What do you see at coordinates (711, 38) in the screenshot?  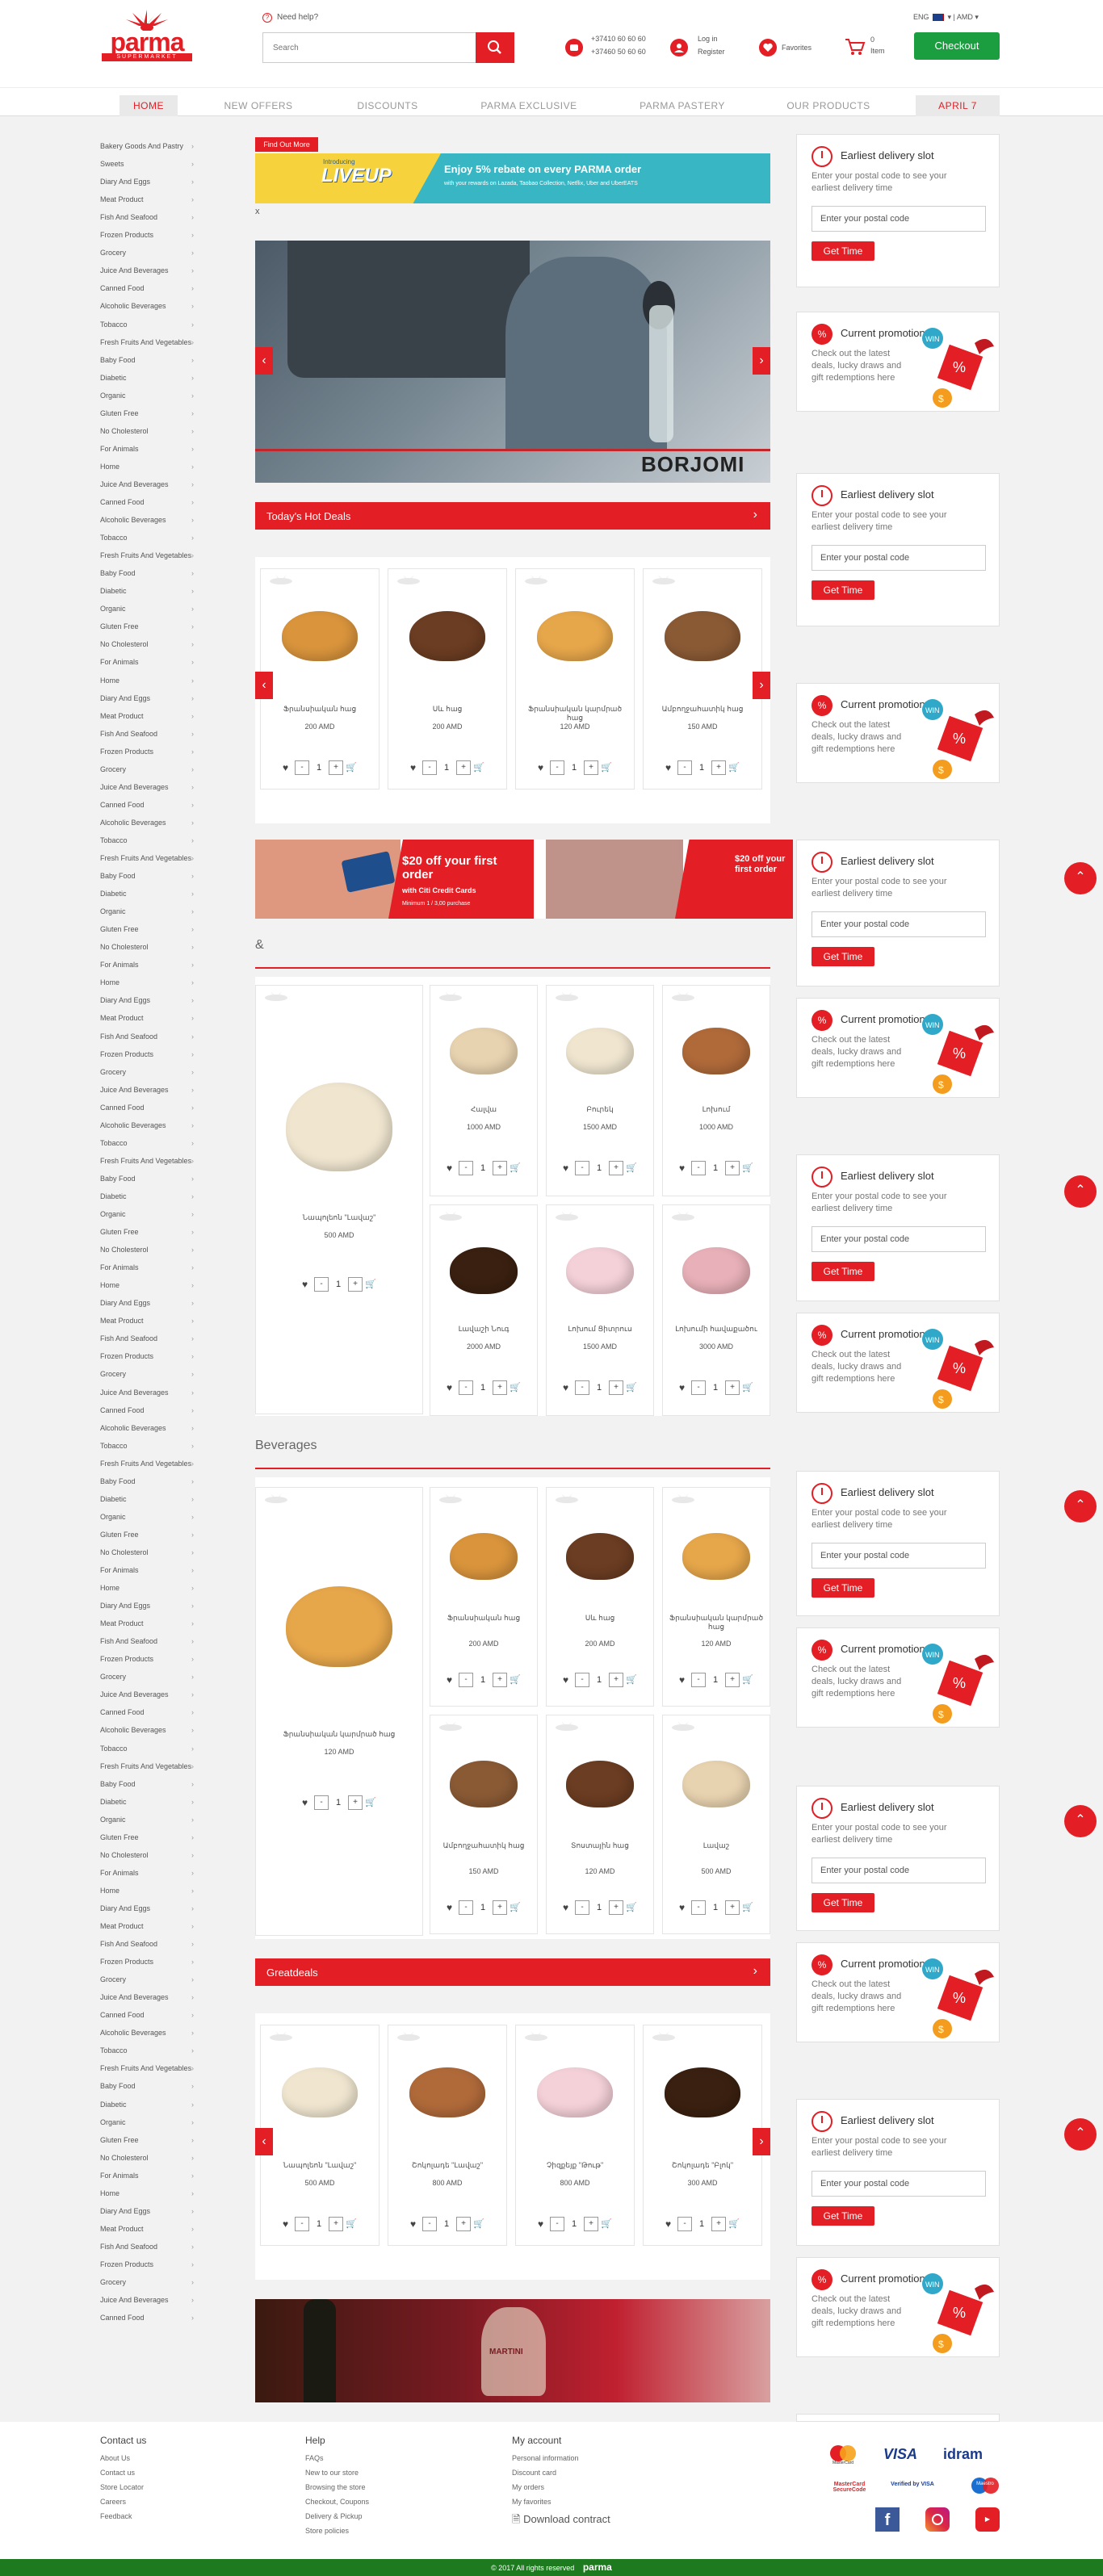 I see `login-link: Log in` at bounding box center [711, 38].